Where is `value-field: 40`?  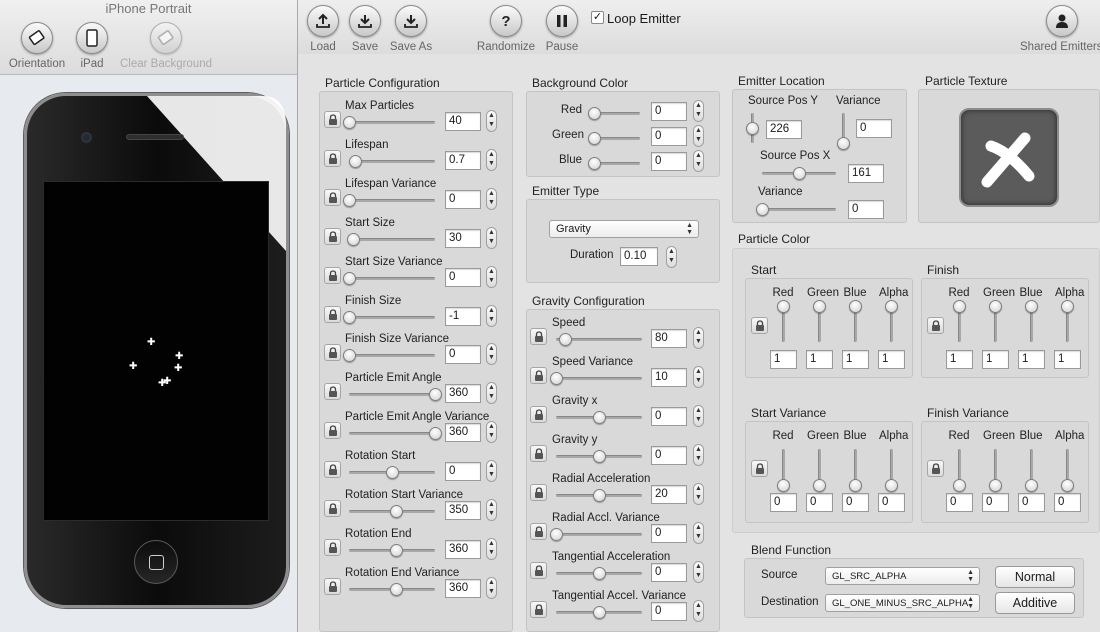
value-field: 40 is located at coordinates (463, 121).